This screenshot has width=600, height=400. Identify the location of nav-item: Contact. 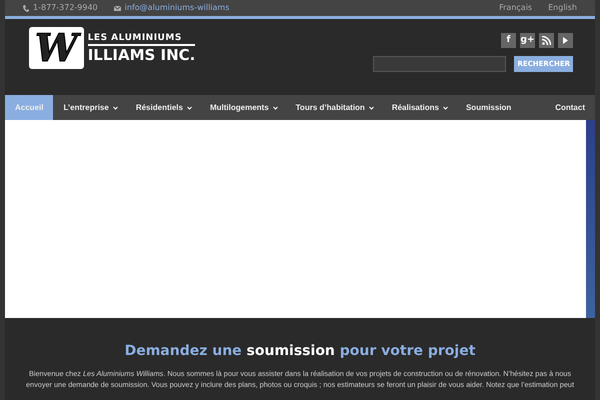
(570, 107).